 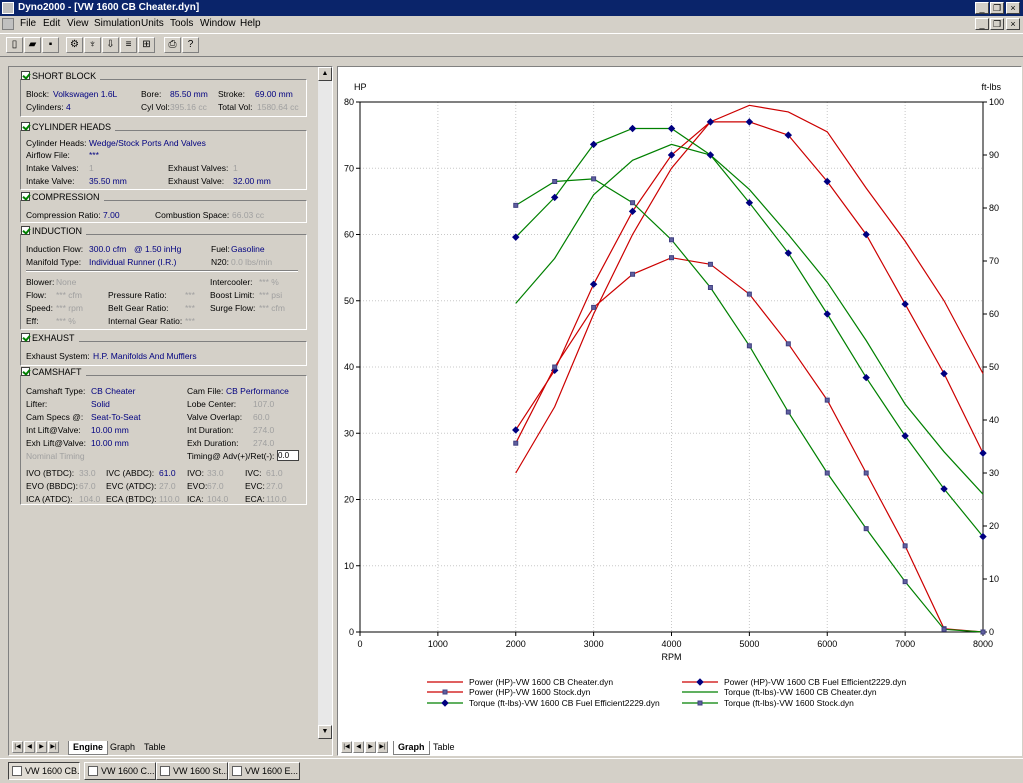 What do you see at coordinates (110, 430) in the screenshot?
I see `int-lift-value: 10.00 mm` at bounding box center [110, 430].